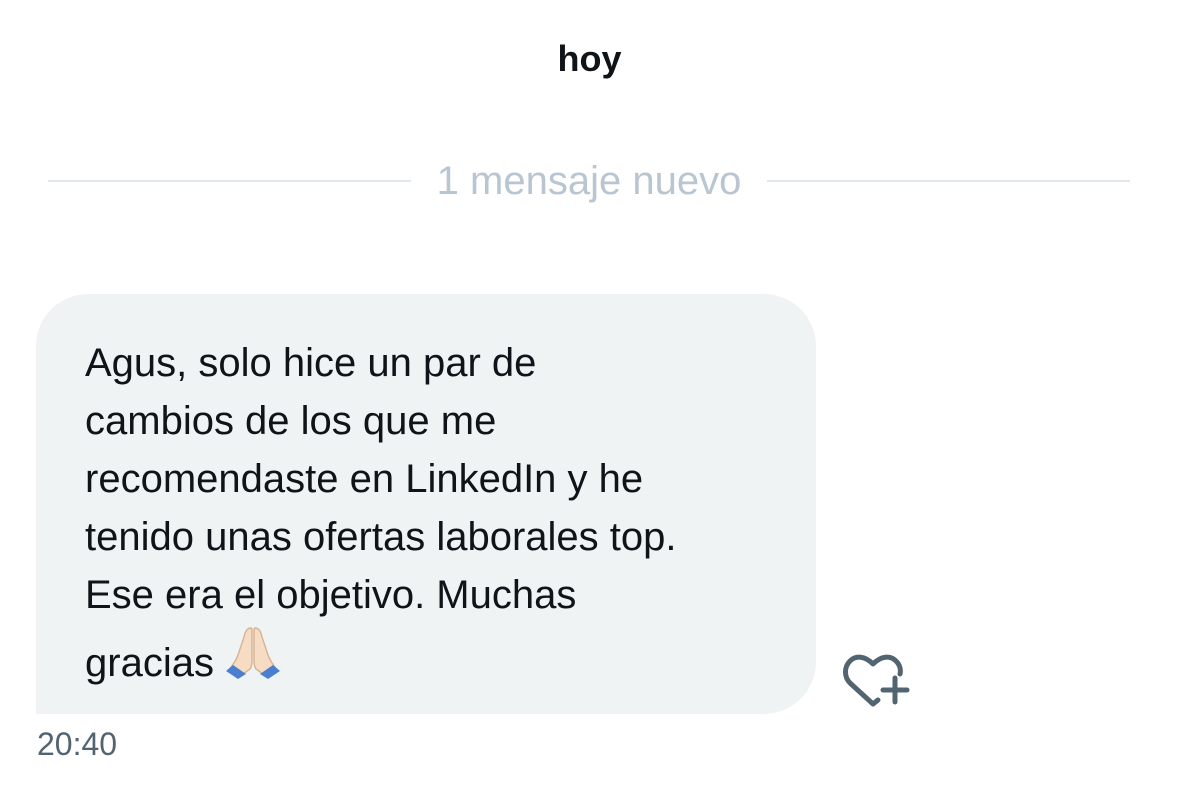 This screenshot has width=1179, height=795. I want to click on heart-plus-icon, so click(876, 680).